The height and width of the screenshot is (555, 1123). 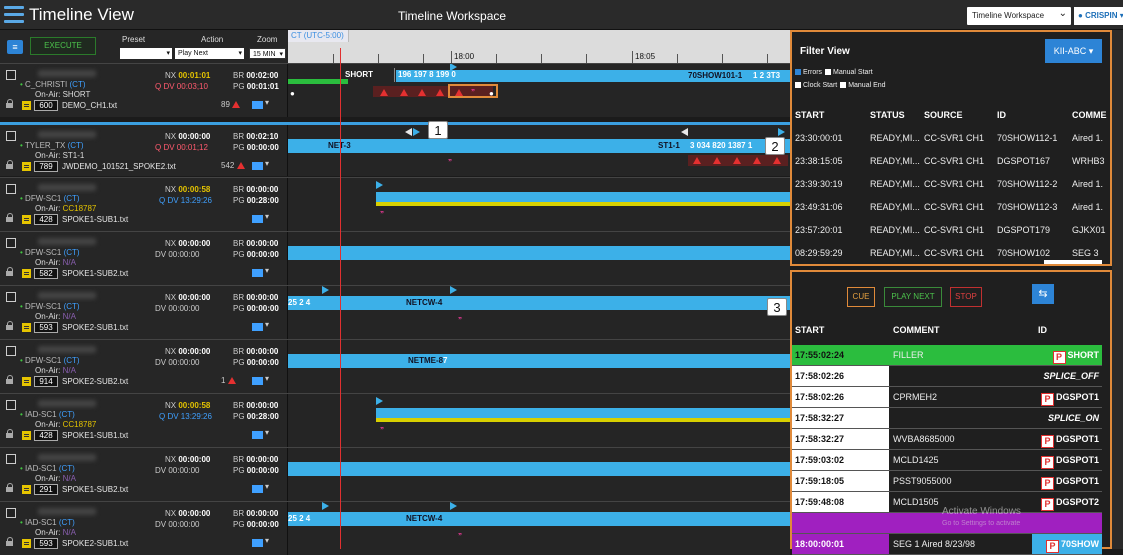 I want to click on playlist-row: 17:58:32:27 SPLICE_ON, so click(x=947, y=418).